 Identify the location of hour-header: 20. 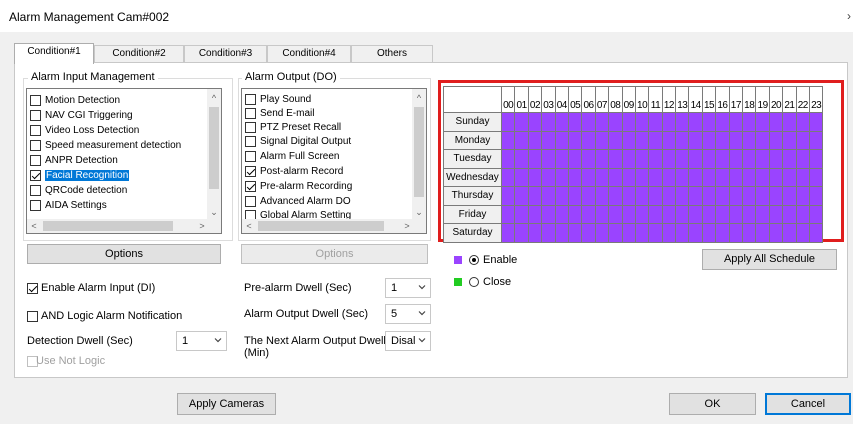
(776, 99).